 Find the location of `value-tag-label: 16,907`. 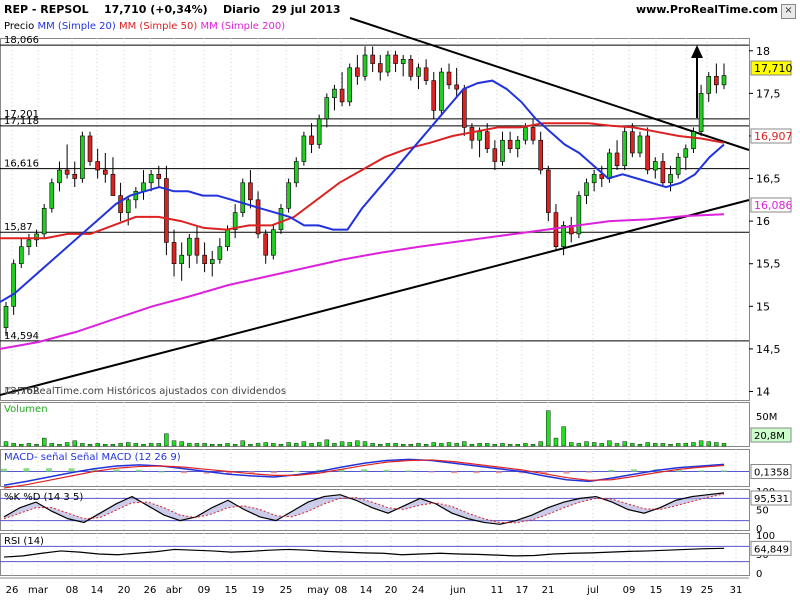

value-tag-label: 16,907 is located at coordinates (773, 136).